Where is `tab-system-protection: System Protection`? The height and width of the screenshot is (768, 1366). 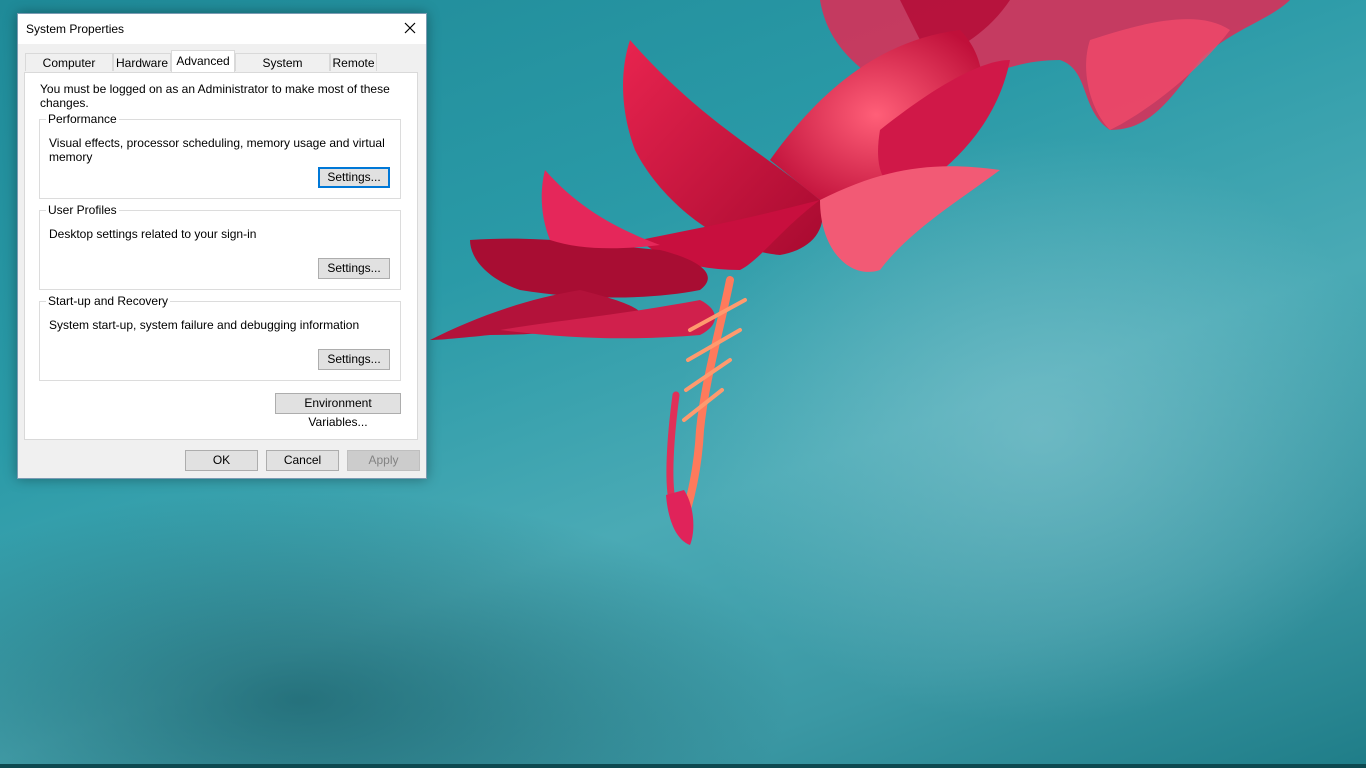 tab-system-protection: System Protection is located at coordinates (282, 70).